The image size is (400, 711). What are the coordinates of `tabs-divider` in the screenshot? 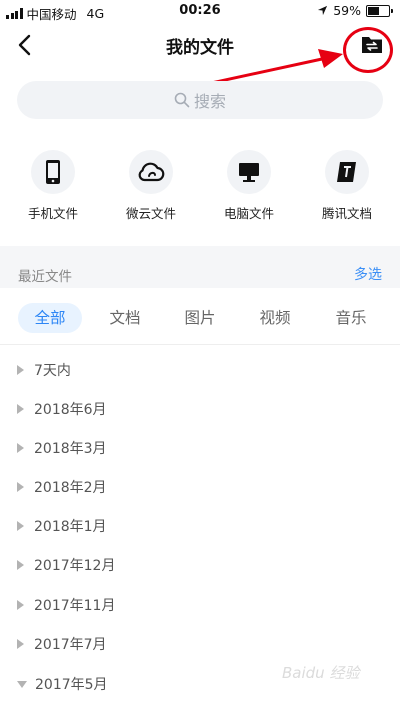 It's located at (200, 344).